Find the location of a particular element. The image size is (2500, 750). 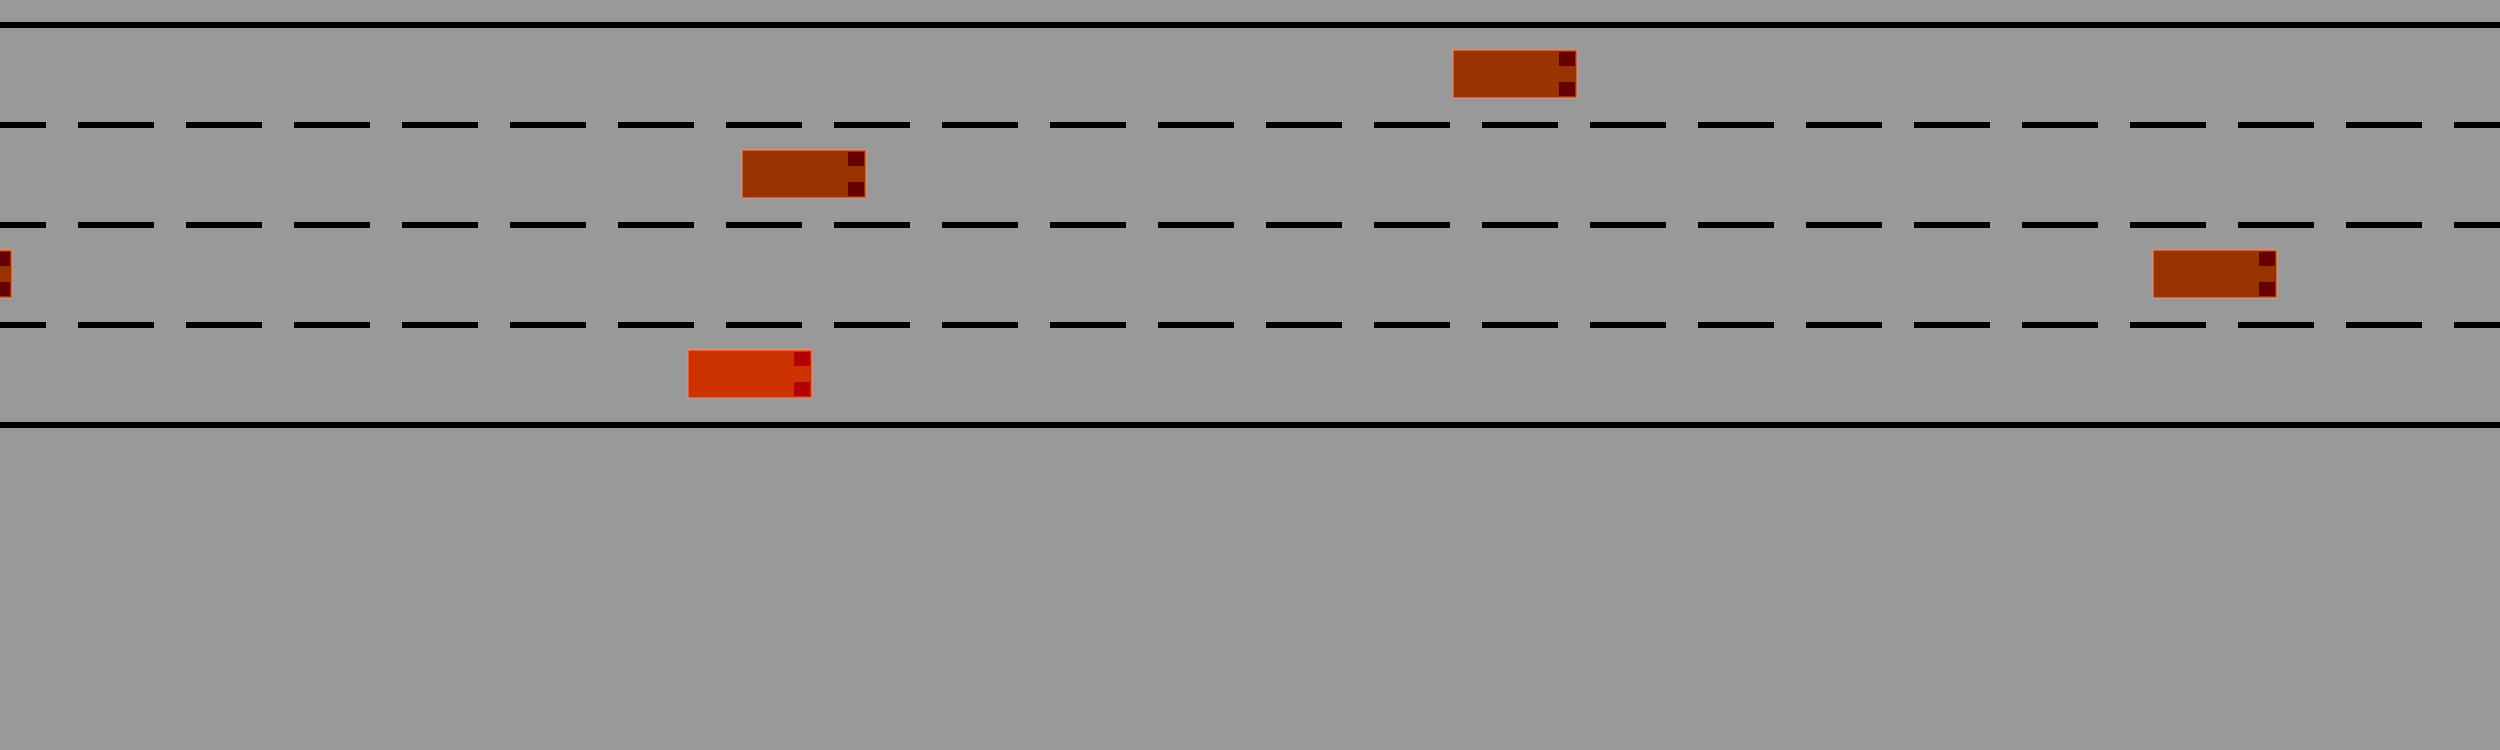

road-edge-top is located at coordinates (1250, 25).